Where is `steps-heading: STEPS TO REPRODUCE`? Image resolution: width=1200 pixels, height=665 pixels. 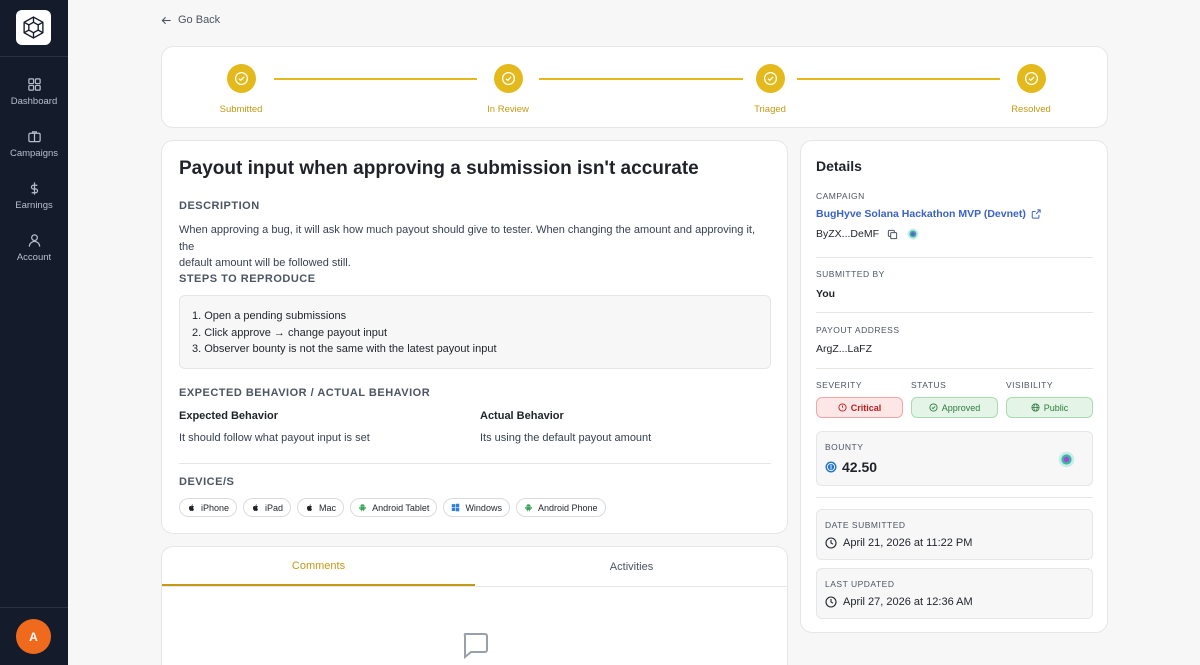
steps-heading: STEPS TO REPRODUCE is located at coordinates (247, 279).